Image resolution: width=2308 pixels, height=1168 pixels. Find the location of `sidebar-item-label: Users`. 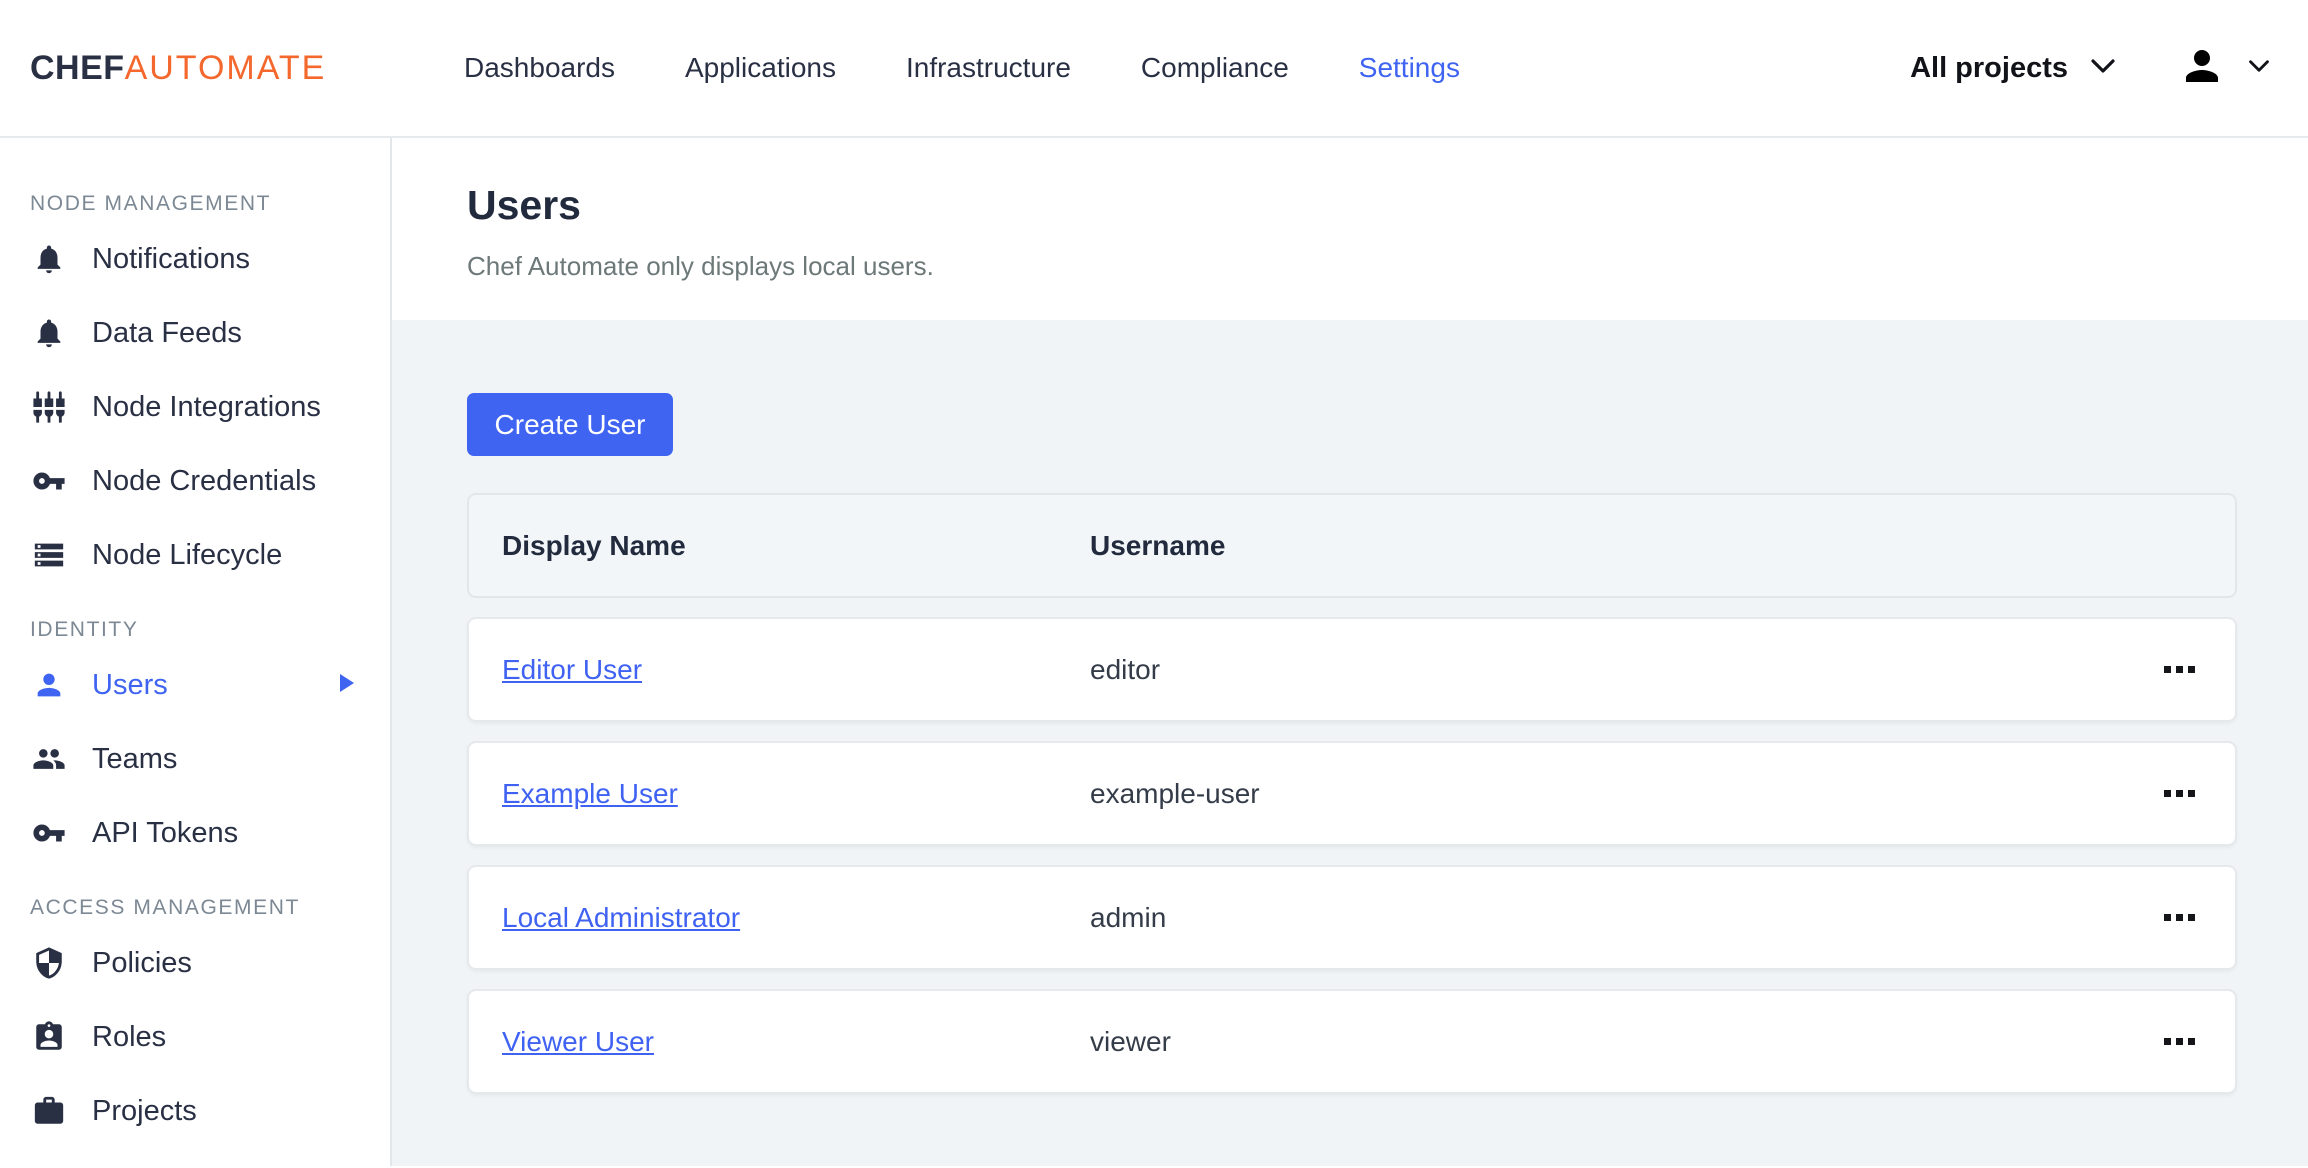

sidebar-item-label: Users is located at coordinates (130, 684).